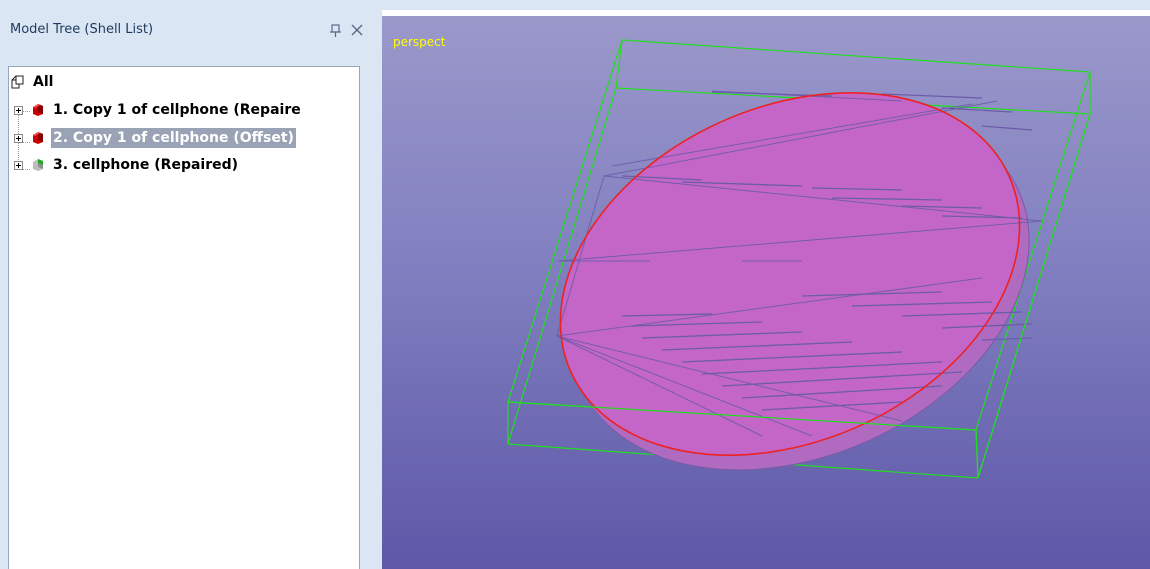 This screenshot has height=569, width=1150. What do you see at coordinates (43, 82) in the screenshot?
I see `tree-root-label: All` at bounding box center [43, 82].